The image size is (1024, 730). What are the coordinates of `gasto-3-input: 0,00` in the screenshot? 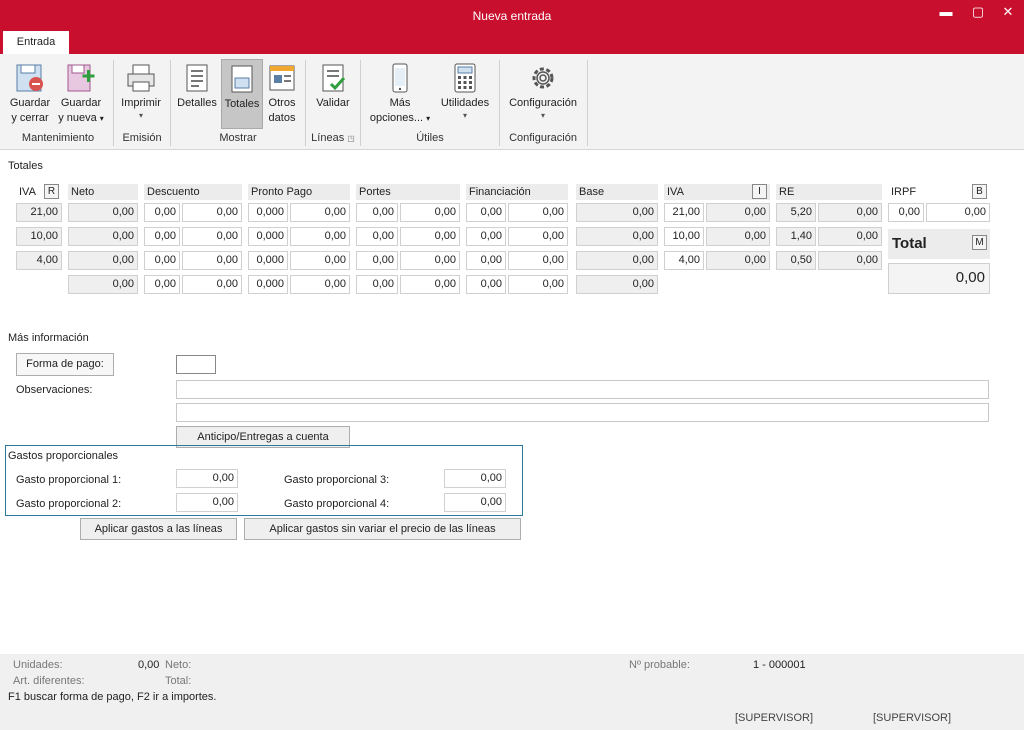 It's located at (475, 478).